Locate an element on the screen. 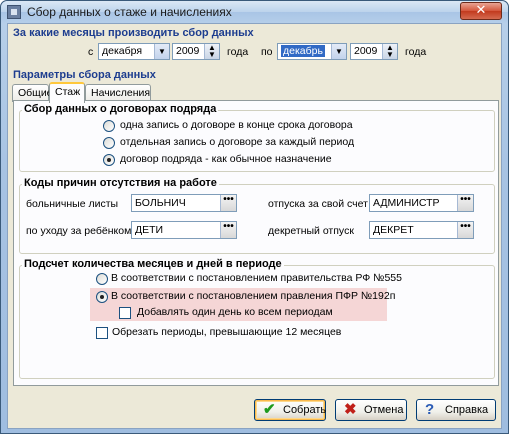 The image size is (509, 434). to-year-spinner: 2009 ▲ ▼ is located at coordinates (374, 51).